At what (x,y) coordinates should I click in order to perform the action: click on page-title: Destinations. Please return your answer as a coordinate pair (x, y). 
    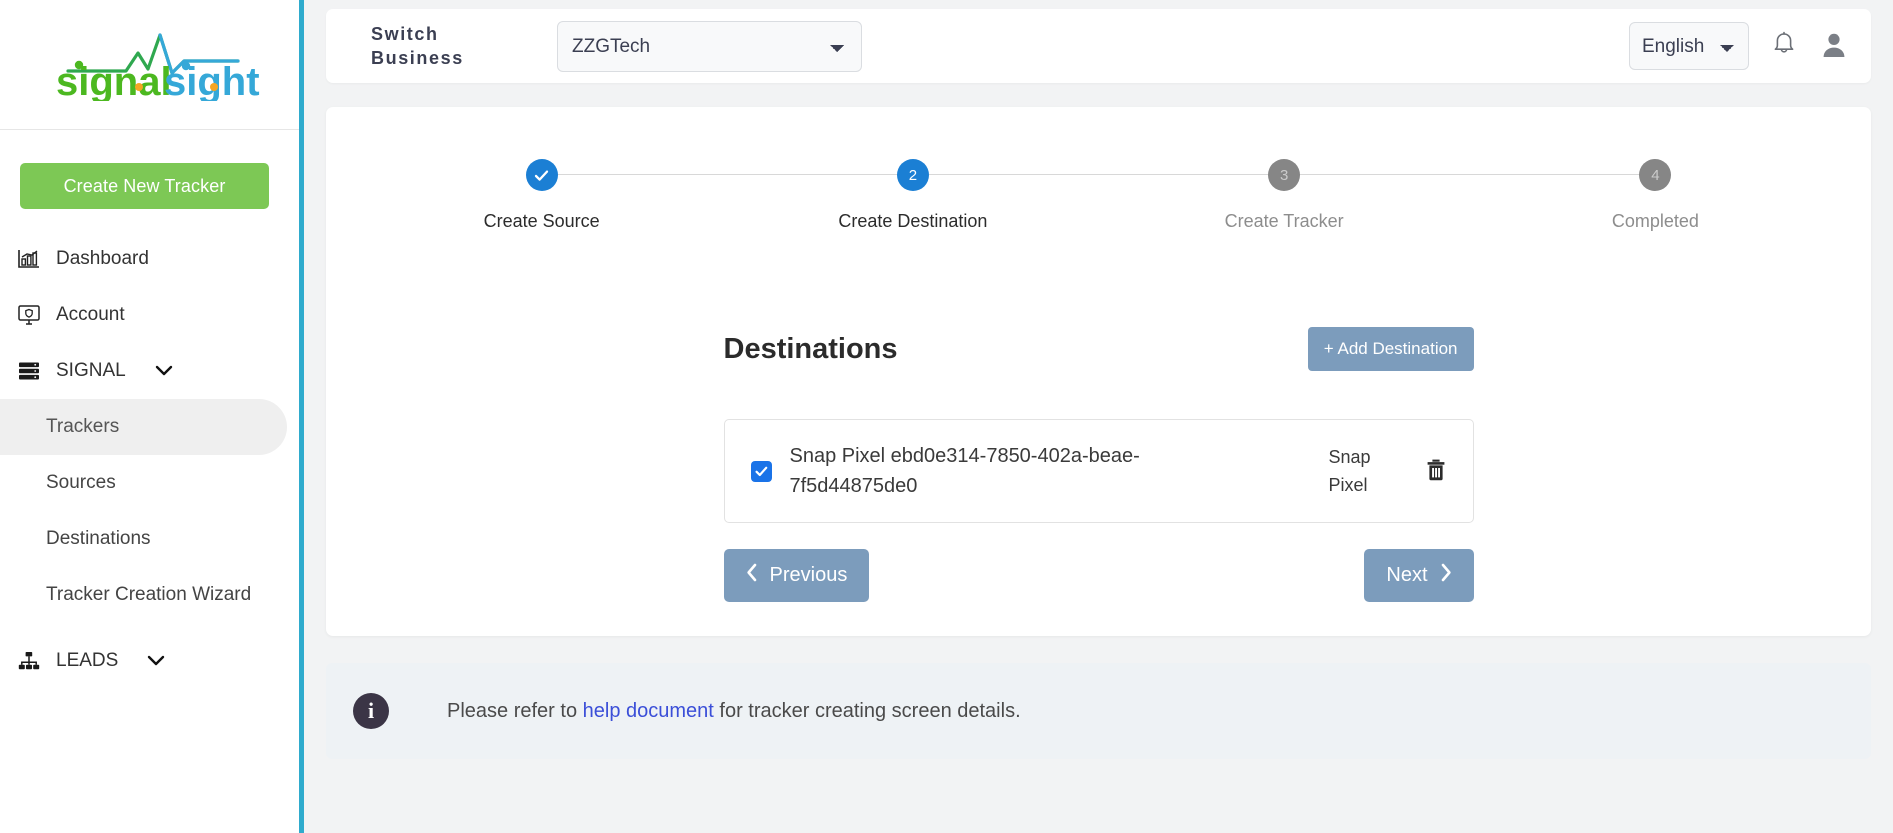
    Looking at the image, I should click on (810, 348).